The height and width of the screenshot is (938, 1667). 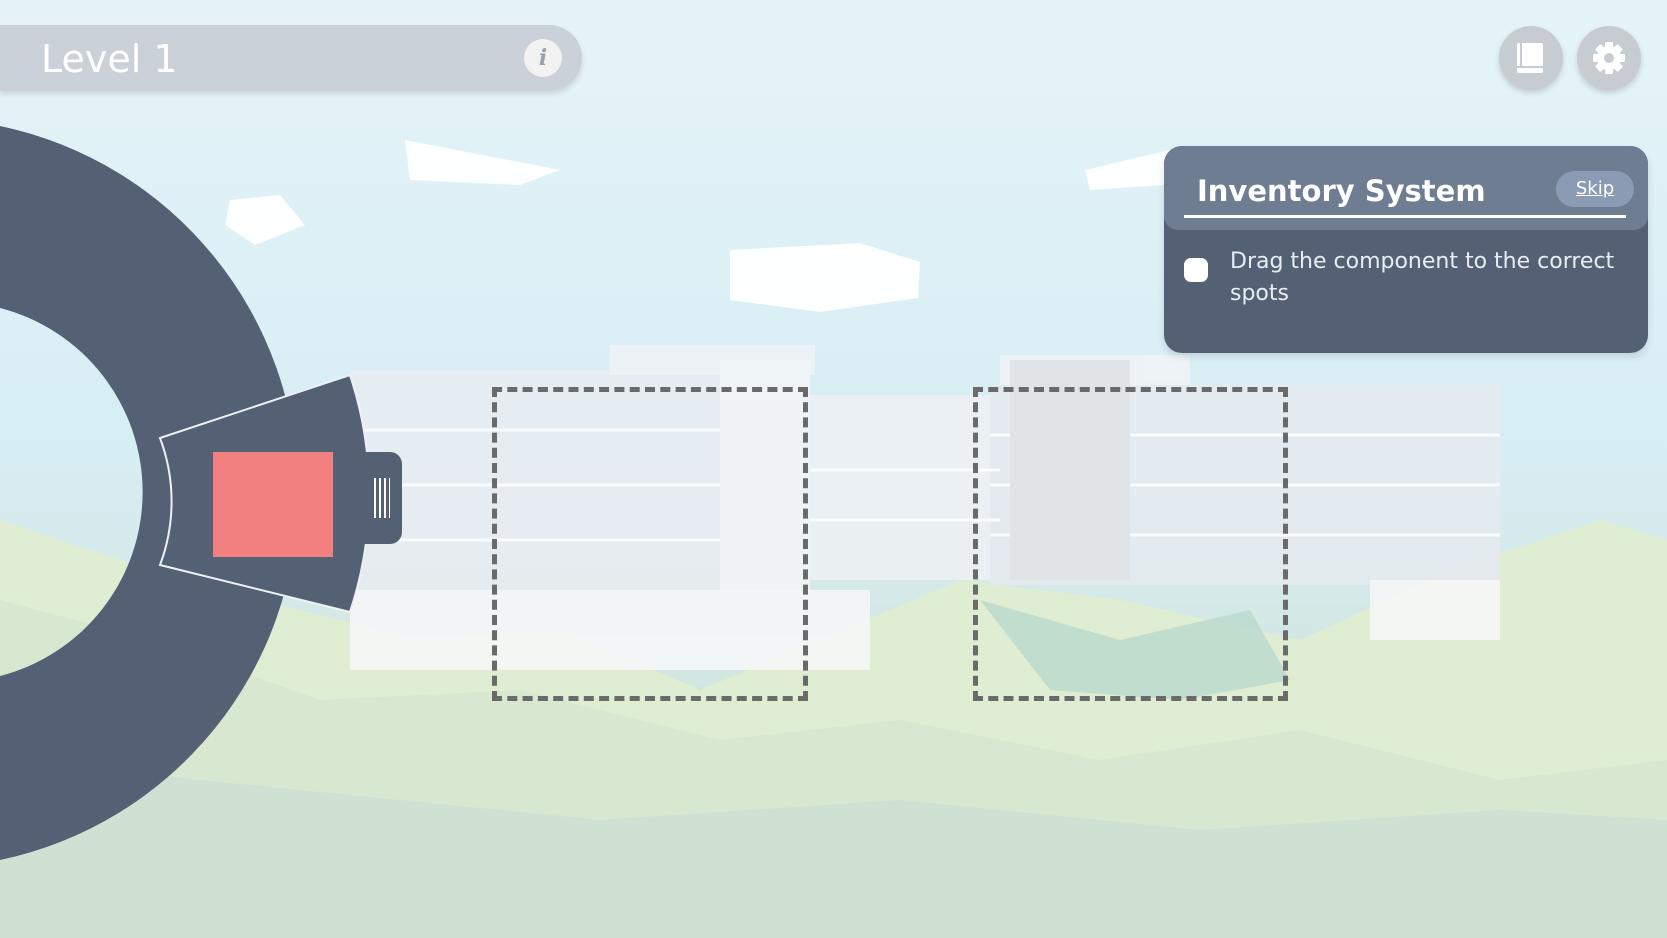 What do you see at coordinates (1422, 277) in the screenshot?
I see `task-text: Drag the component to the correct spots` at bounding box center [1422, 277].